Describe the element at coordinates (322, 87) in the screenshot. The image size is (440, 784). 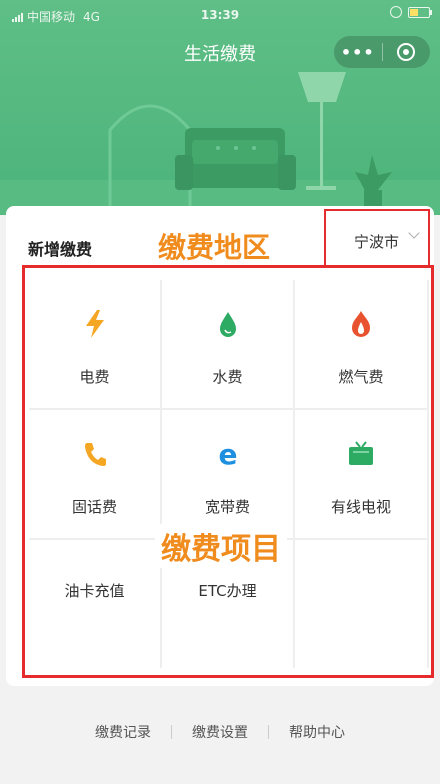
I see `floor-lamp` at that location.